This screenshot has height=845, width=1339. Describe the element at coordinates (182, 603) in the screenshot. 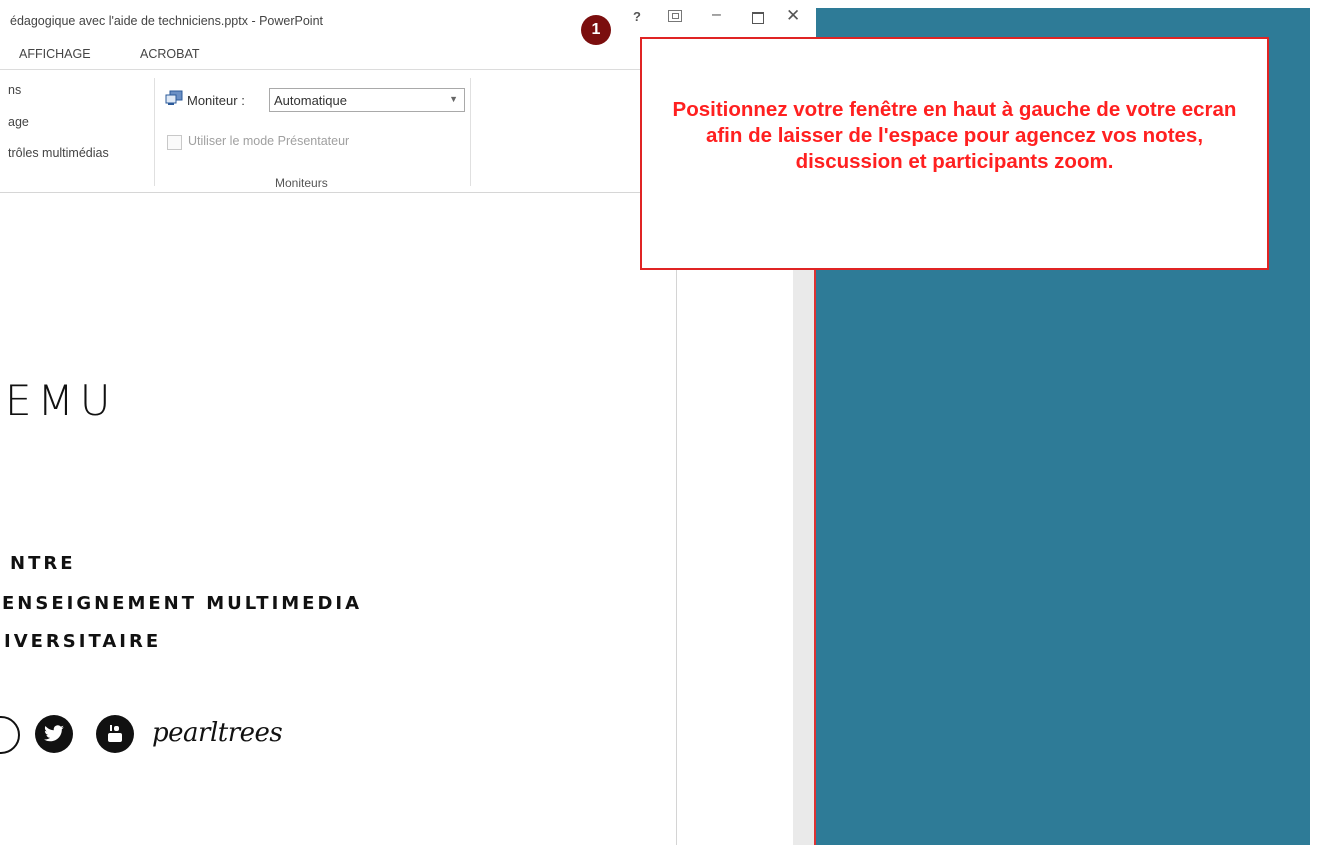

I see `slide-text-line-2: ENSEIGNEMENT MULTIMEDIA` at that location.